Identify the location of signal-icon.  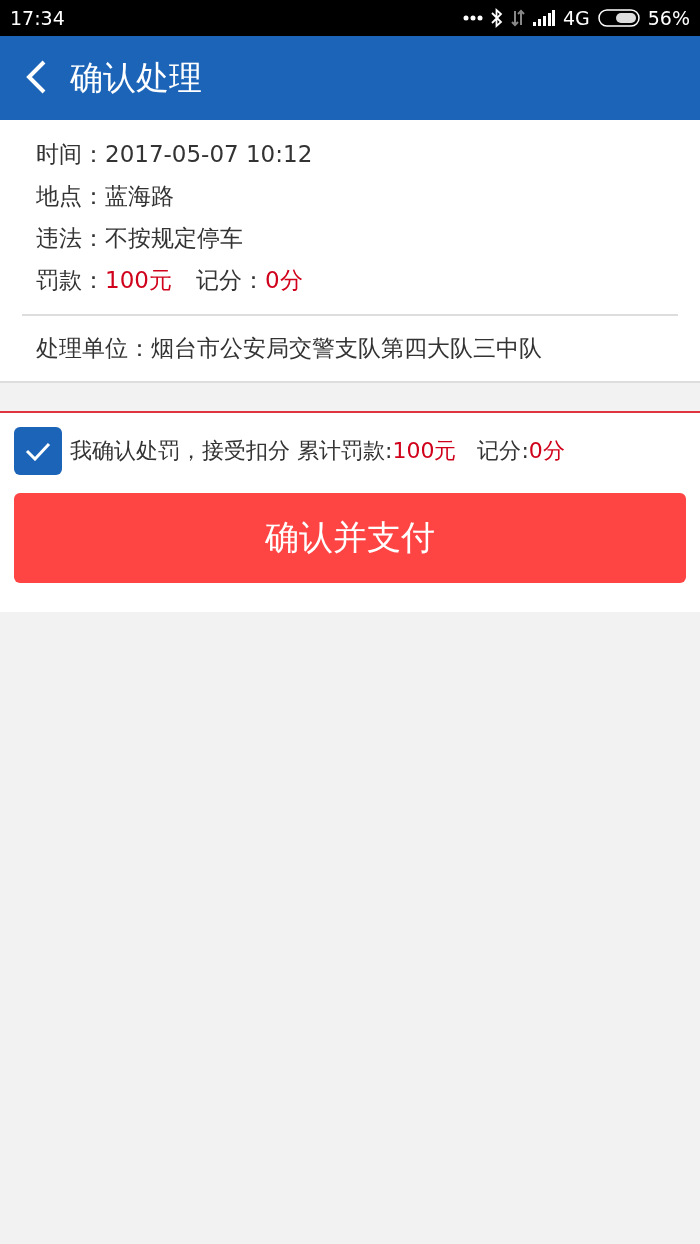
(543, 18).